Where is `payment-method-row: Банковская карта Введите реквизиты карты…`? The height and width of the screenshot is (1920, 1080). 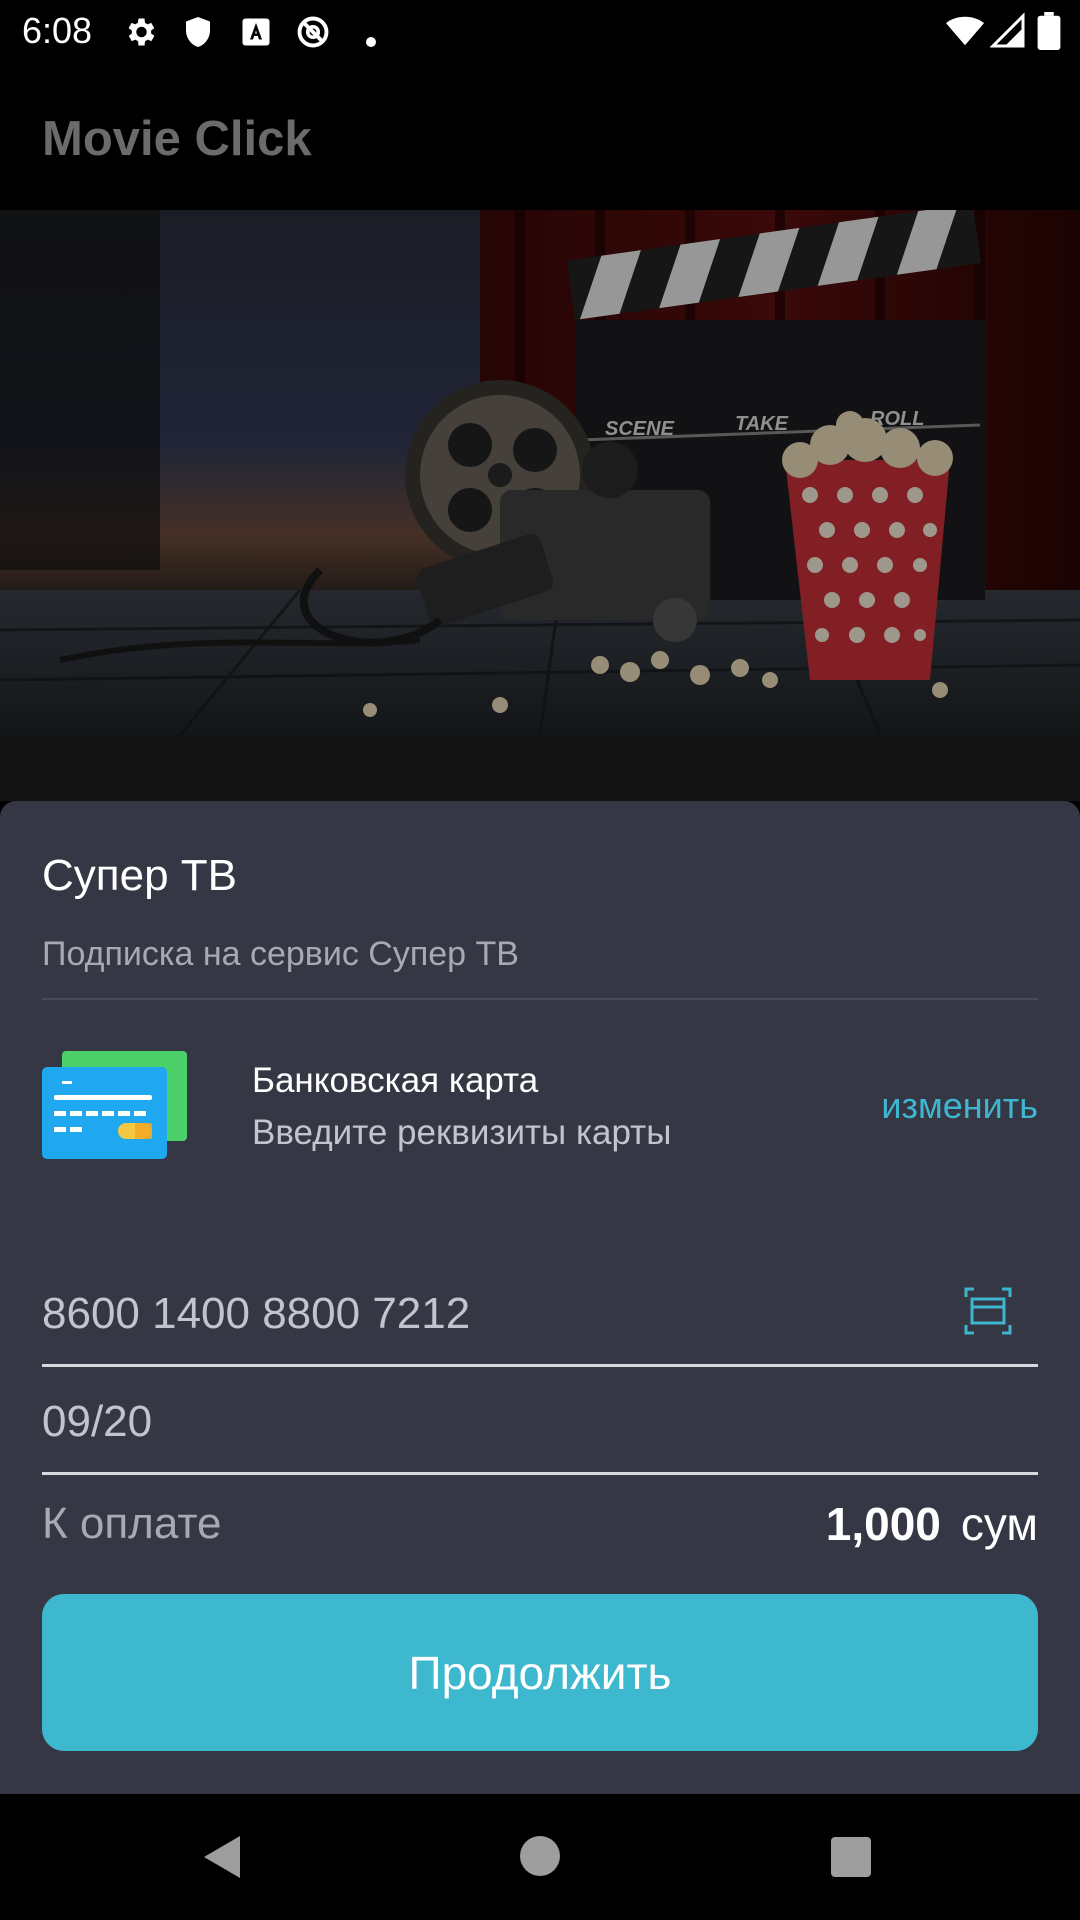
payment-method-row: Банковская карта Введите реквизиты карты… is located at coordinates (540, 1106).